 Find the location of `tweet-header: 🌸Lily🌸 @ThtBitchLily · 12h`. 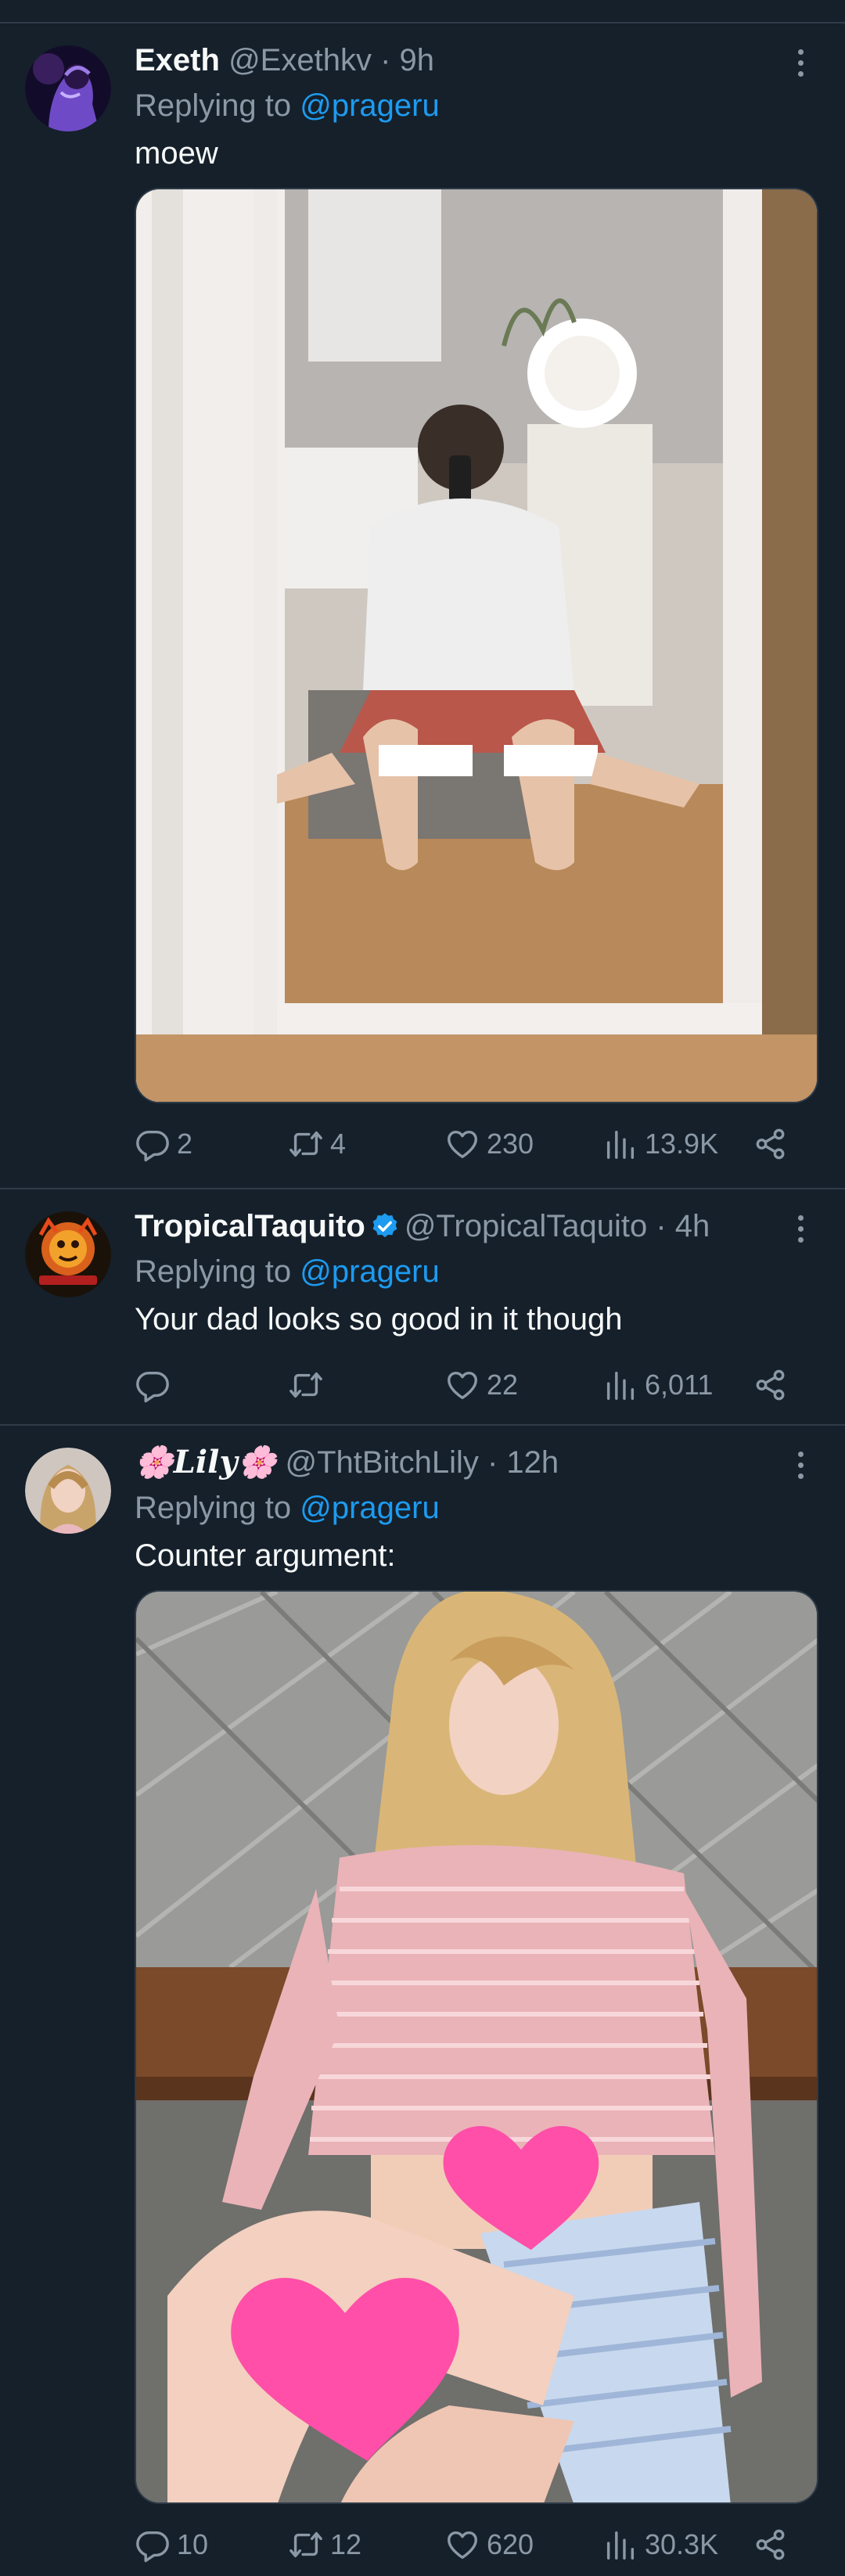

tweet-header: 🌸Lily🌸 @ThtBitchLily · 12h is located at coordinates (347, 1462).